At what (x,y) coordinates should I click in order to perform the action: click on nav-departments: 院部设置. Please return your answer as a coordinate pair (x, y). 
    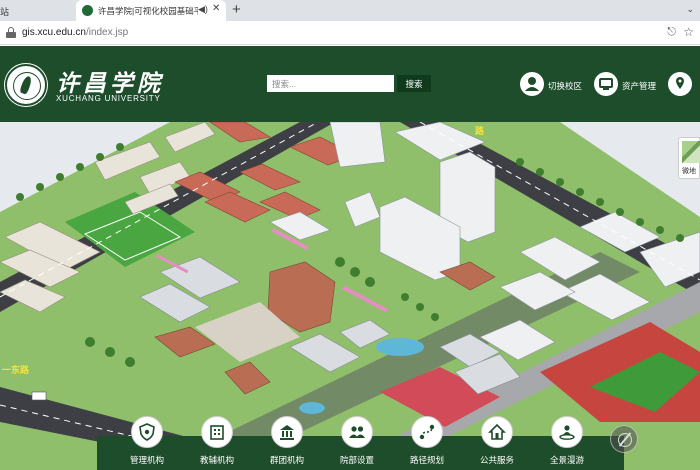
    Looking at the image, I should click on (357, 443).